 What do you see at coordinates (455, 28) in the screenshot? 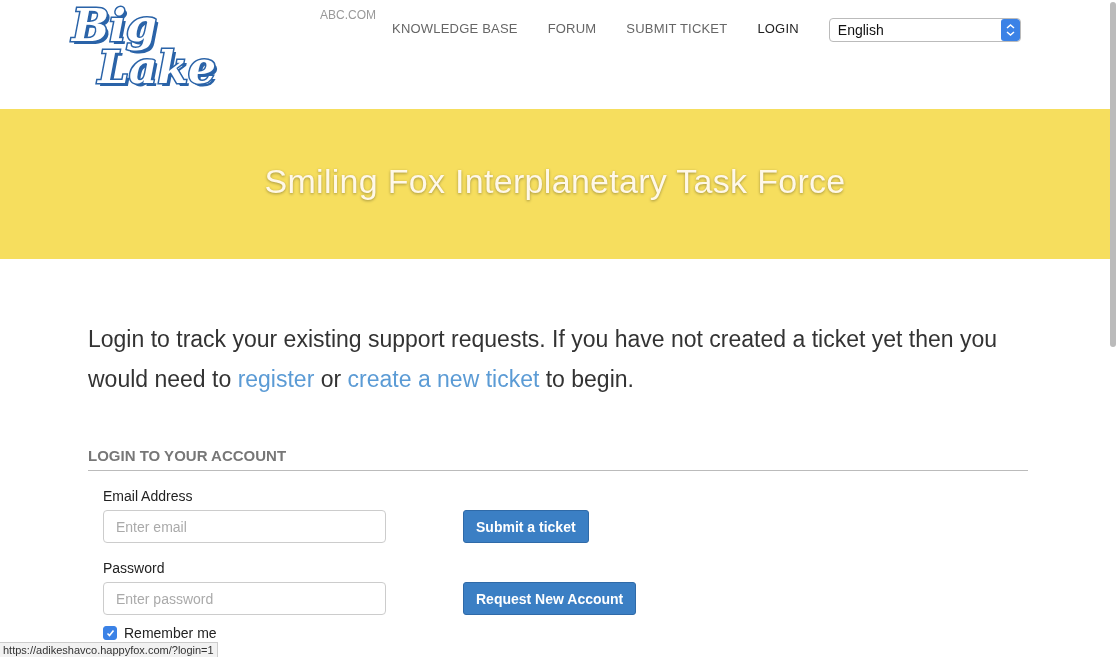
I see `nav-link: KNOWLEDGE BASE` at bounding box center [455, 28].